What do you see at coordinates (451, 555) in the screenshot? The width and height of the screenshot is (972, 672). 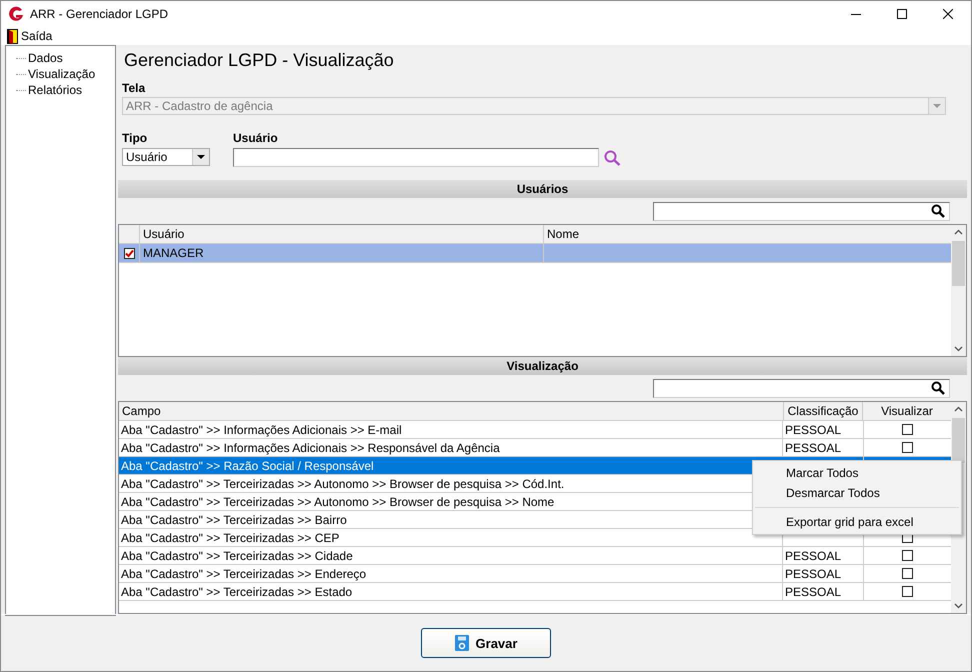 I see `table-cell: Aba "Cadastro" >> Terceirizadas >> Cidade` at bounding box center [451, 555].